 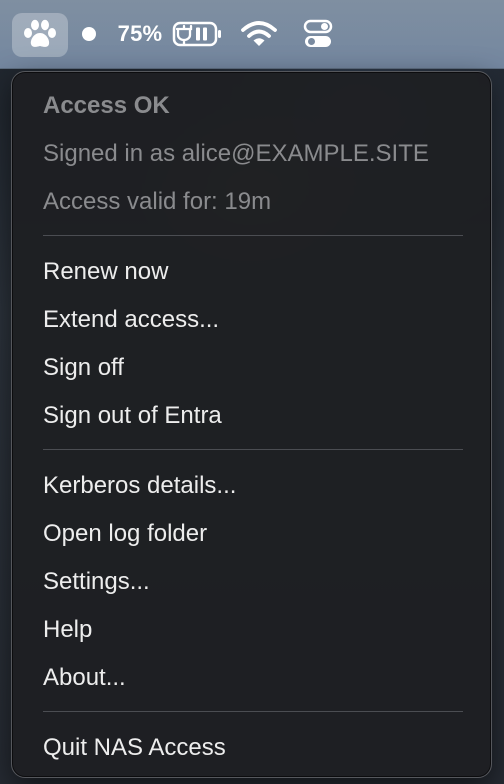 I want to click on status-dot-icon, so click(x=89, y=34).